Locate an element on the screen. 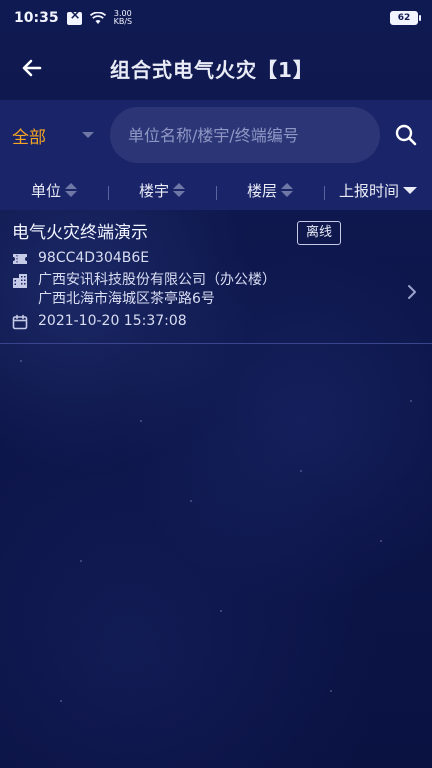 The image size is (432, 768). sort-by-floor: 楼层 is located at coordinates (270, 190).